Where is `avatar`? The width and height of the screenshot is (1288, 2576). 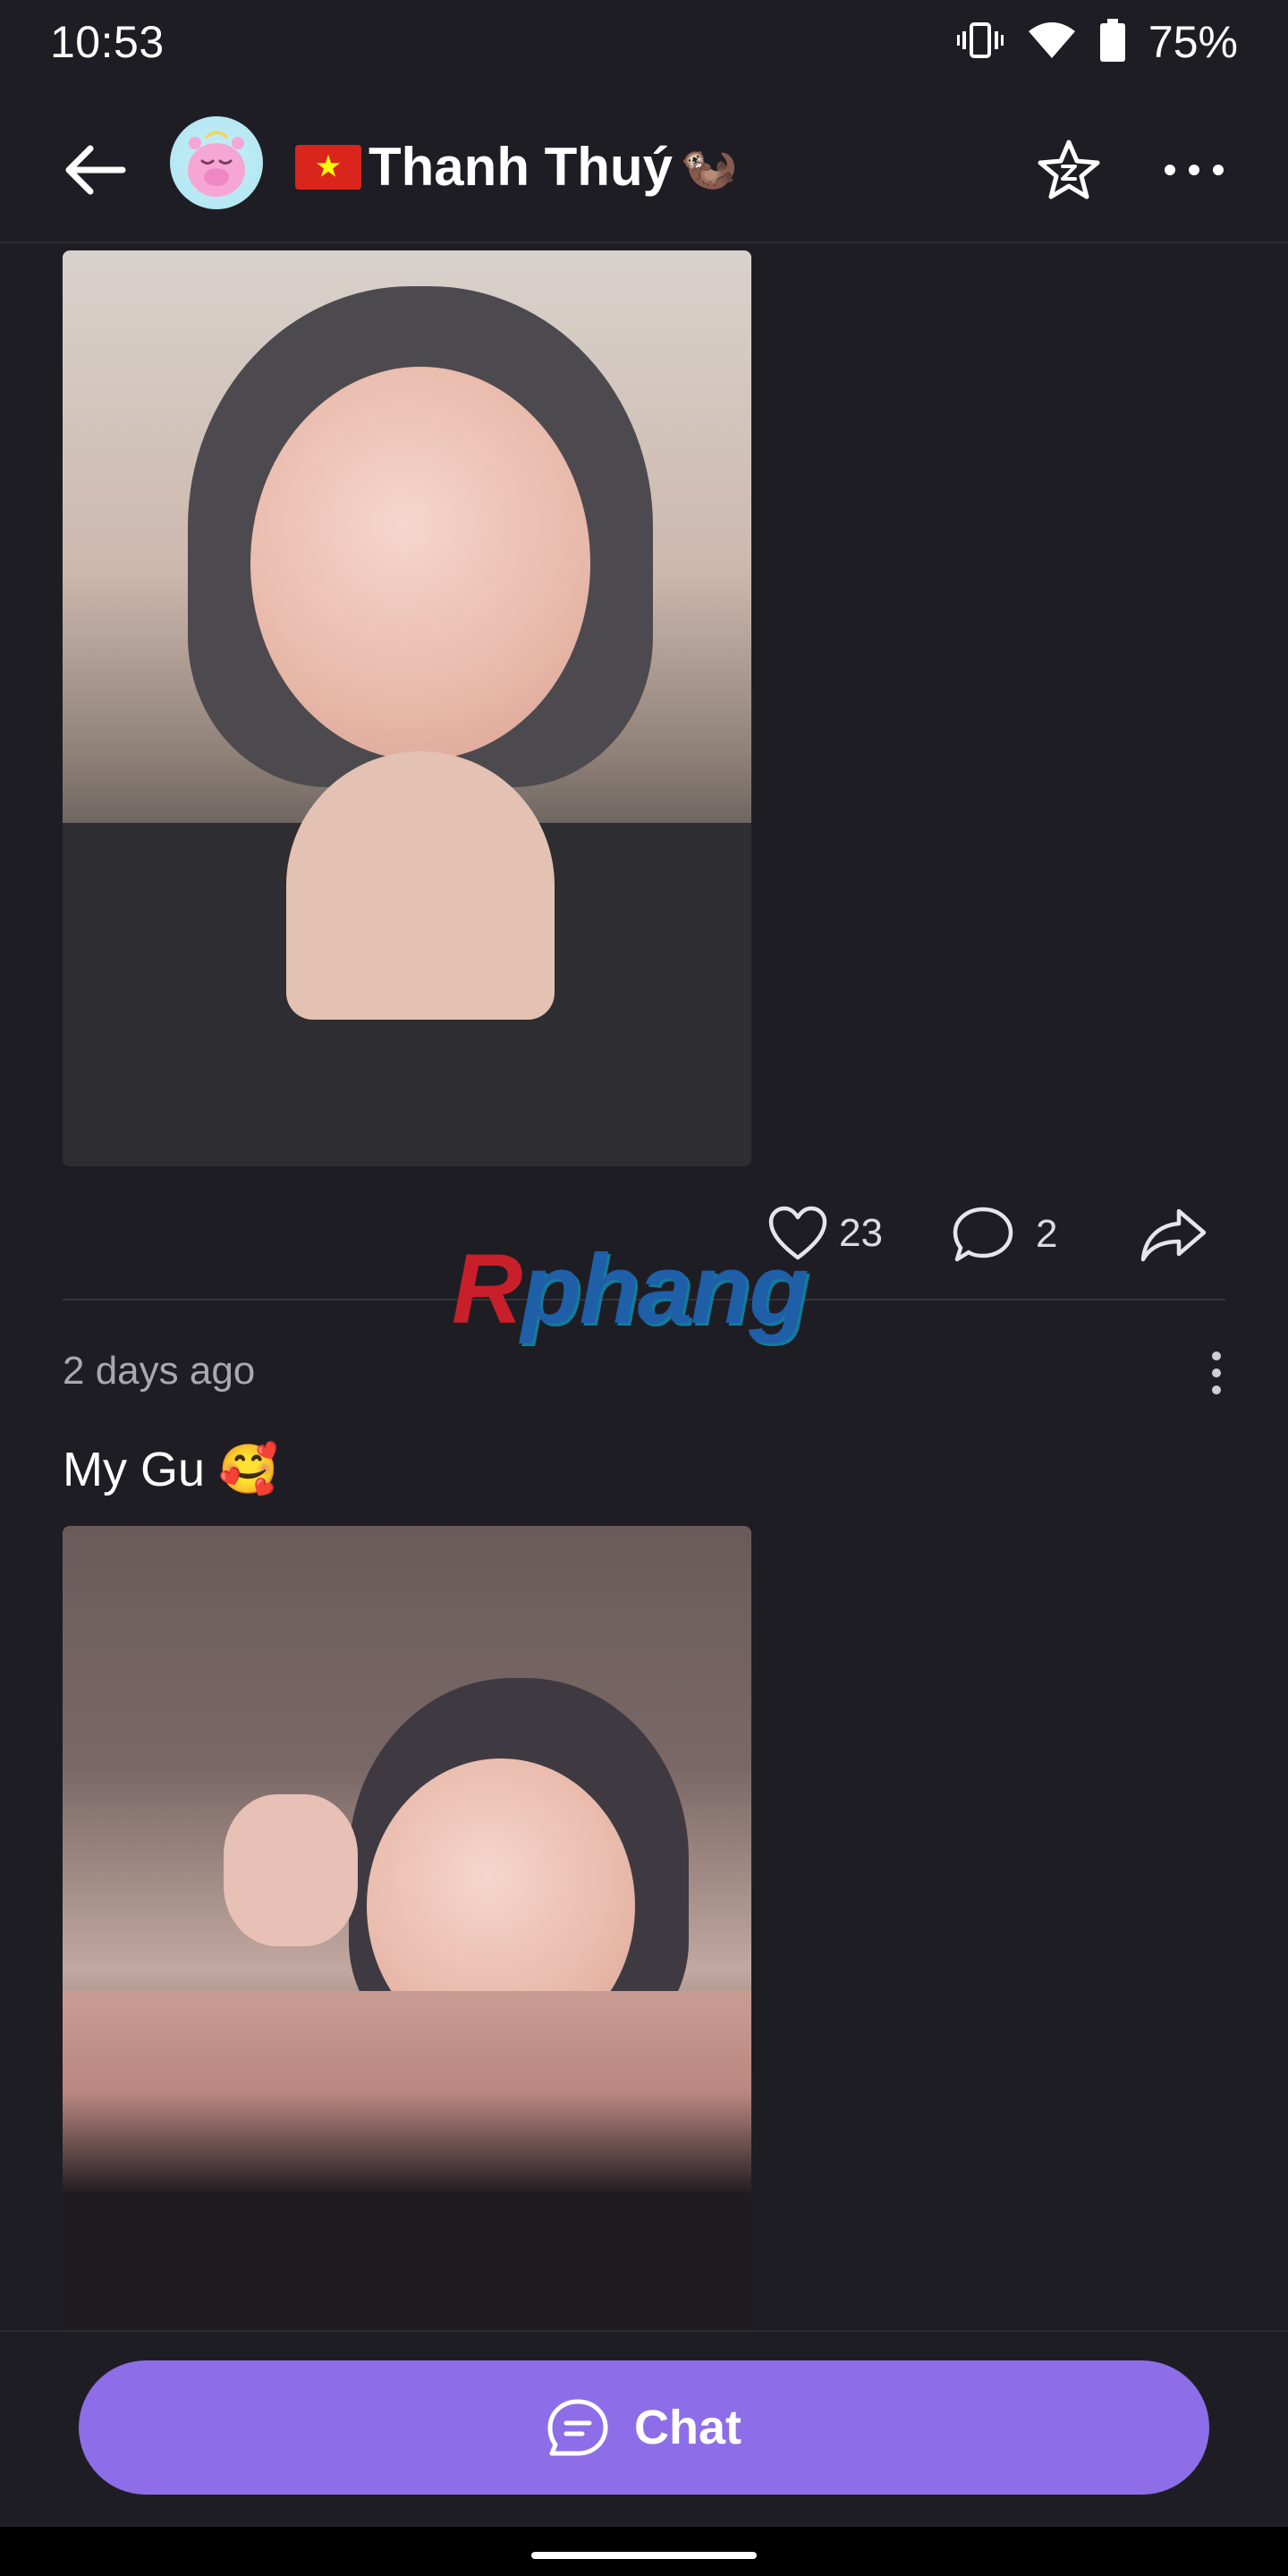 avatar is located at coordinates (216, 162).